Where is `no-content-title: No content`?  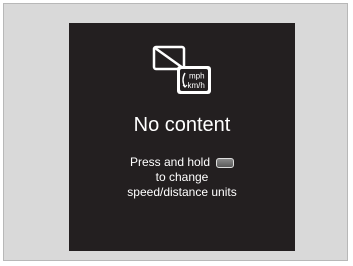
no-content-title: No content is located at coordinates (182, 125).